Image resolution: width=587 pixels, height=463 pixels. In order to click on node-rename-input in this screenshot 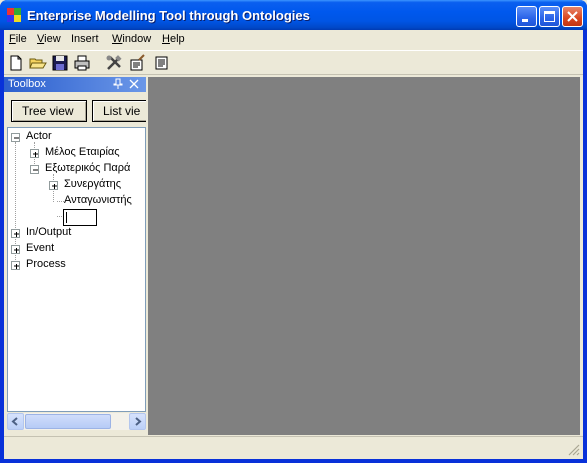, I will do `click(80, 217)`.